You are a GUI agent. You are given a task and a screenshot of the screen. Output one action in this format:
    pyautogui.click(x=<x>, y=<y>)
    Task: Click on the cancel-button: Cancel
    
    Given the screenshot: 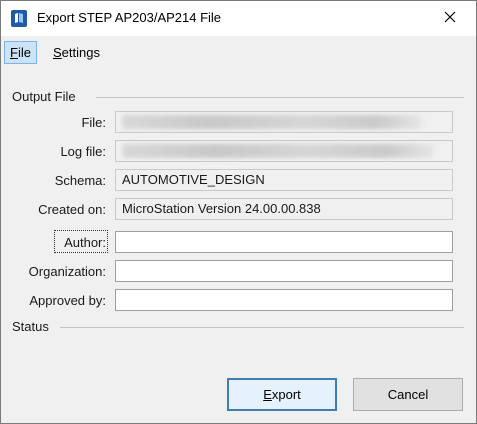 What is the action you would take?
    pyautogui.click(x=408, y=394)
    